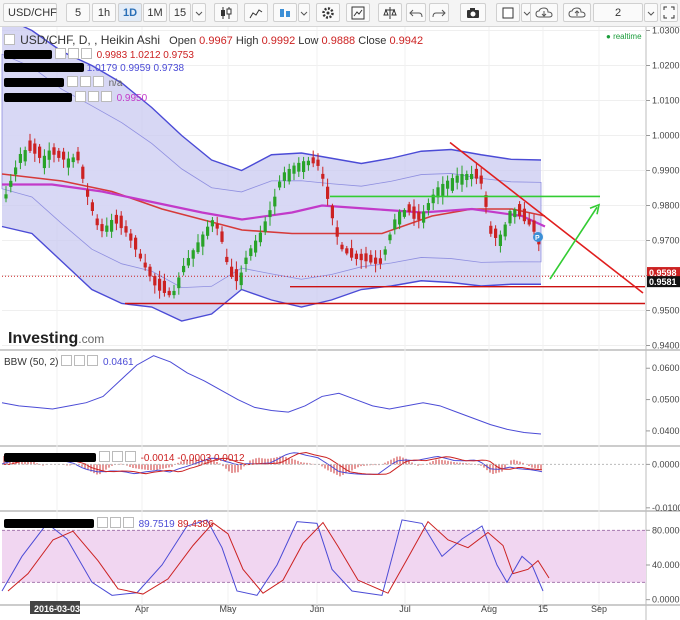 This screenshot has width=680, height=620. Describe the element at coordinates (90, 40) in the screenshot. I see `main-title: USD/CHF, D, , Heikin Ashi` at that location.